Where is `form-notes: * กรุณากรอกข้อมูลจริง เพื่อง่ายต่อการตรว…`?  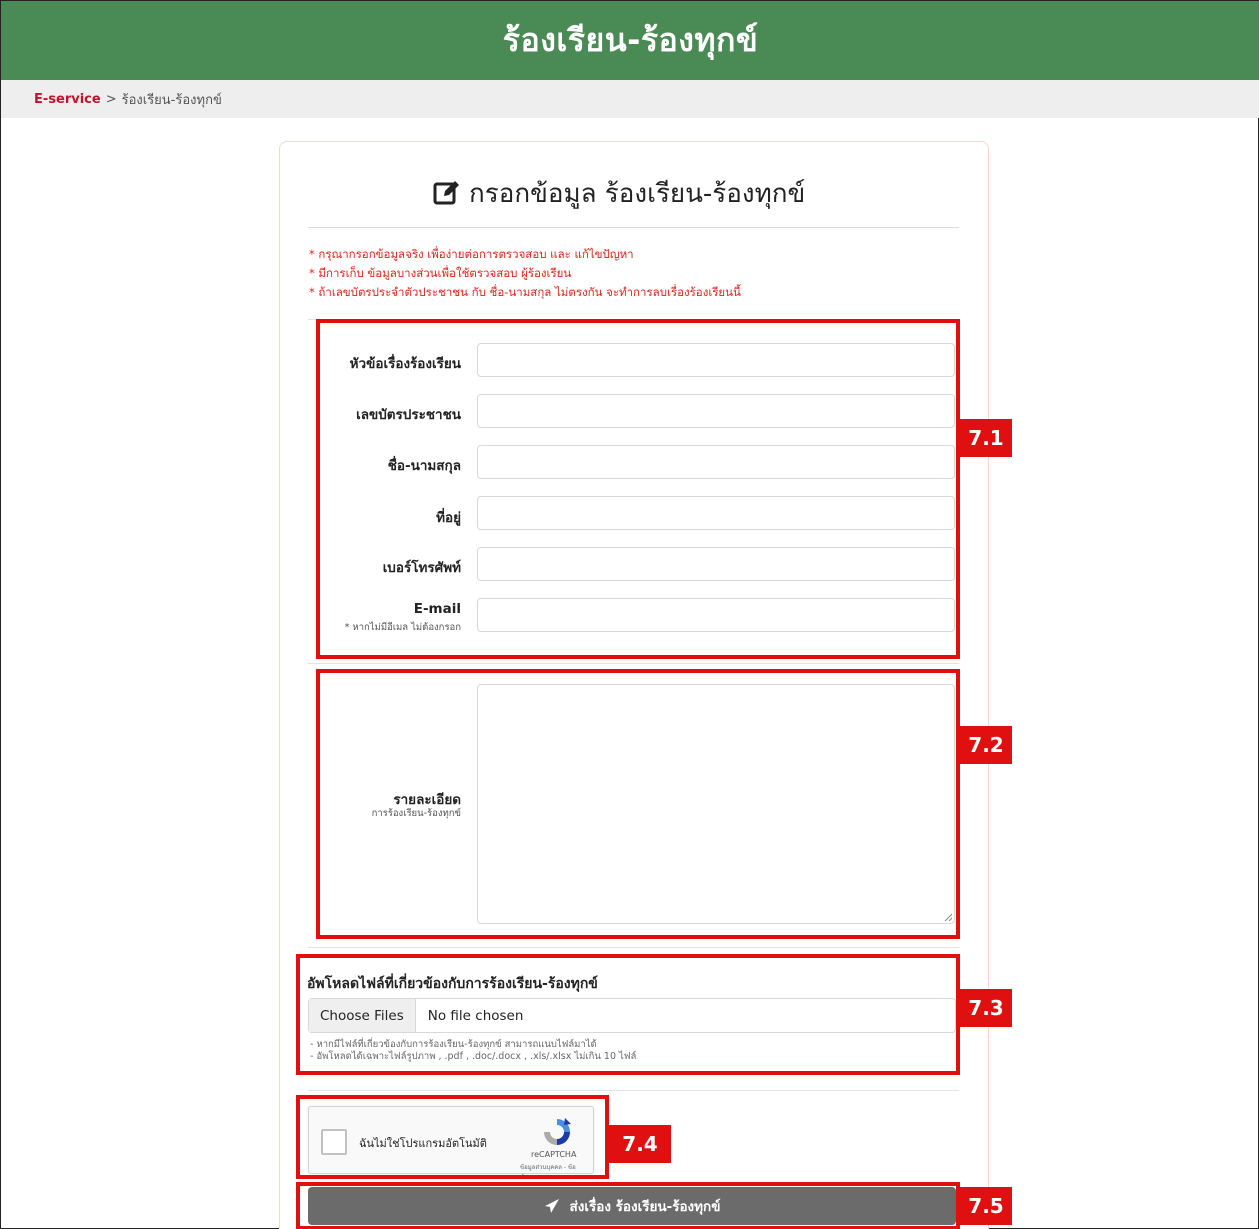 form-notes: * กรุณากรอกข้อมูลจริง เพื่อง่ายต่อการตรว… is located at coordinates (525, 273).